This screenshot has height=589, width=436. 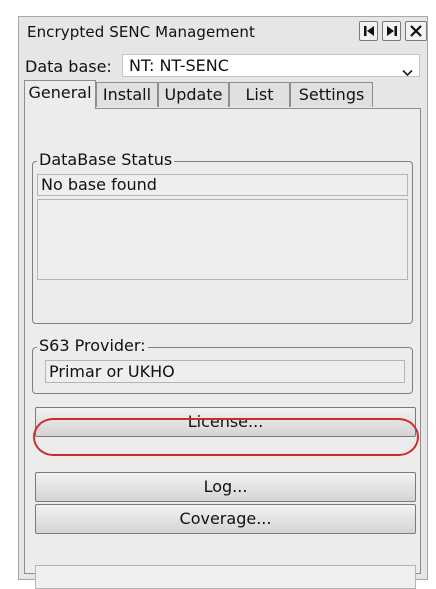 I want to click on s63-provider-group: S63 Provider: Primar or UKHO, so click(x=222, y=365).